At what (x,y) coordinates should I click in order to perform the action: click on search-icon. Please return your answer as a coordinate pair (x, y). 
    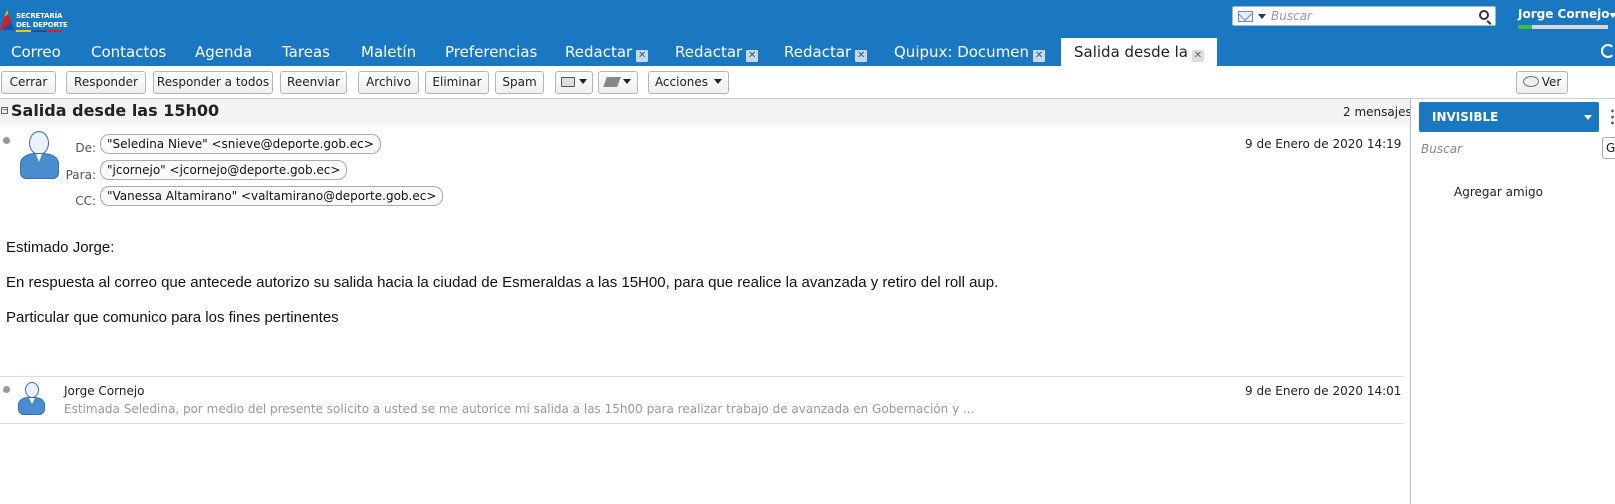
    Looking at the image, I should click on (1484, 15).